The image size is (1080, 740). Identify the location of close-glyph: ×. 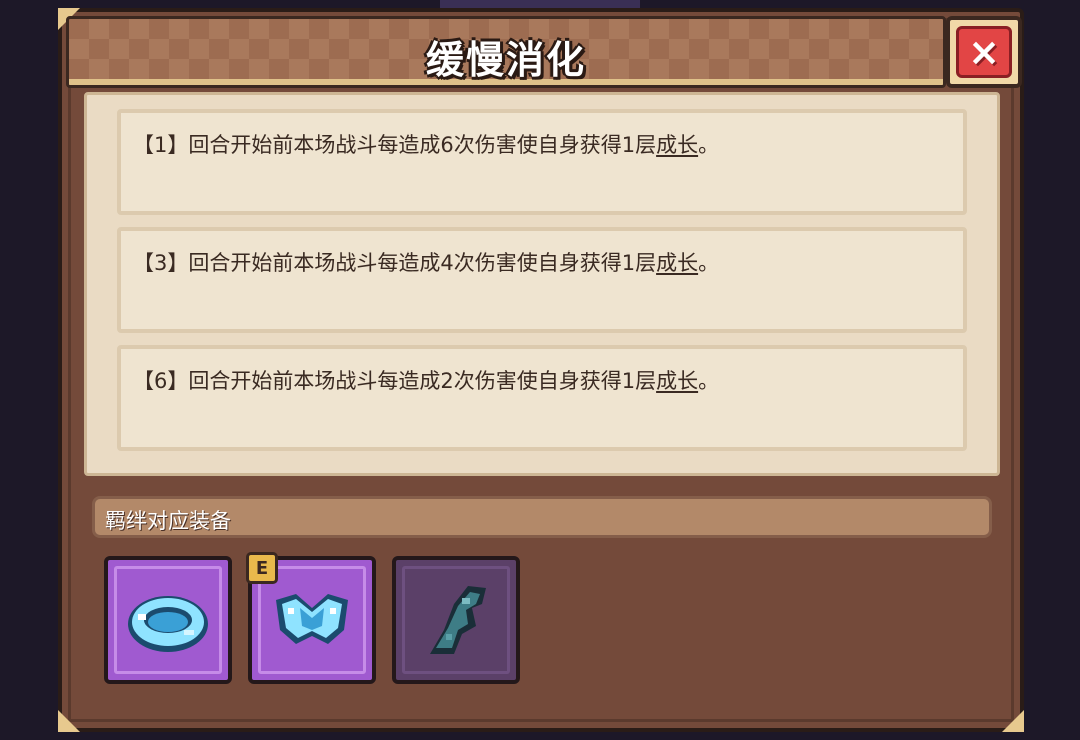
(984, 52).